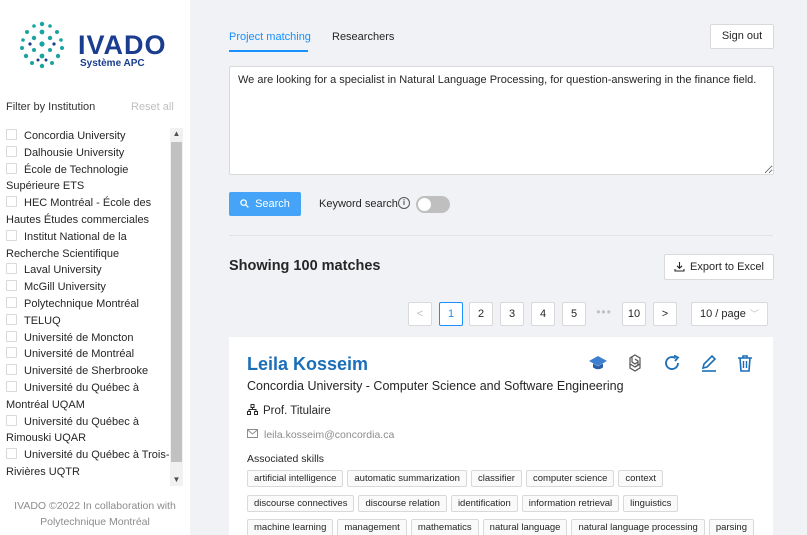 Image resolution: width=807 pixels, height=535 pixels. I want to click on researcher-title-row: Prof. Titulaire, so click(289, 410).